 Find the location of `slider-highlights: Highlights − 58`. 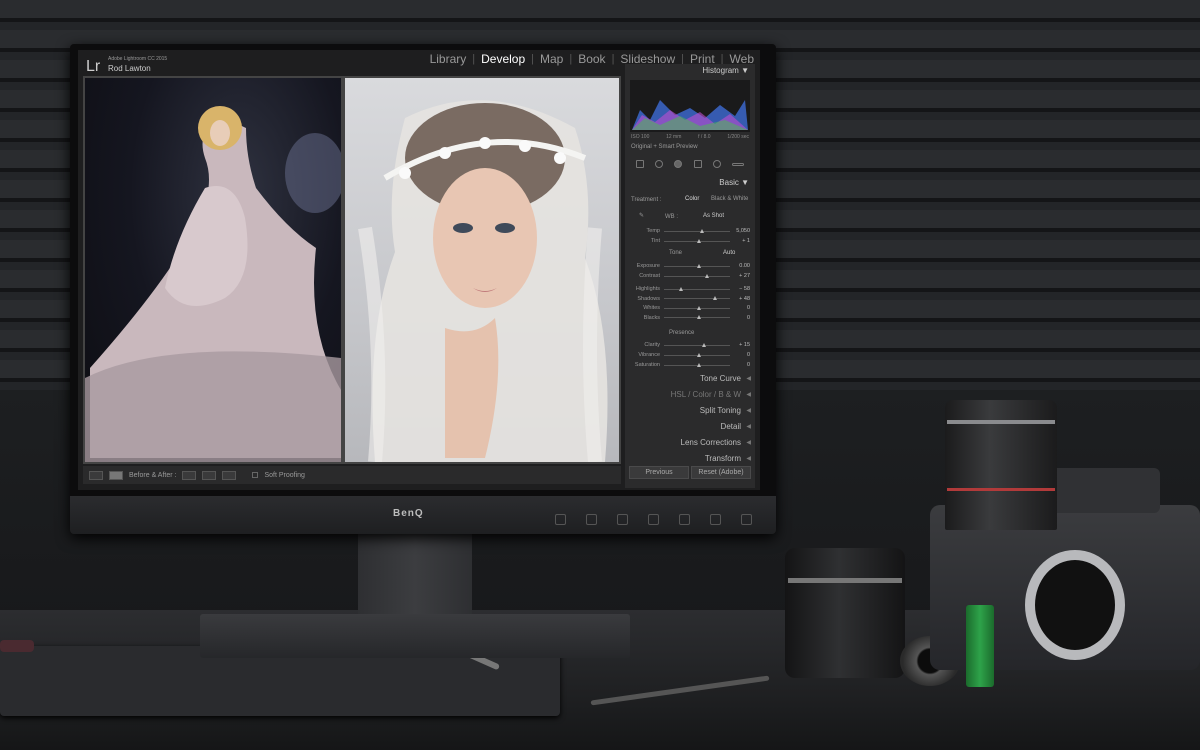

slider-highlights: Highlights − 58 is located at coordinates (690, 289).